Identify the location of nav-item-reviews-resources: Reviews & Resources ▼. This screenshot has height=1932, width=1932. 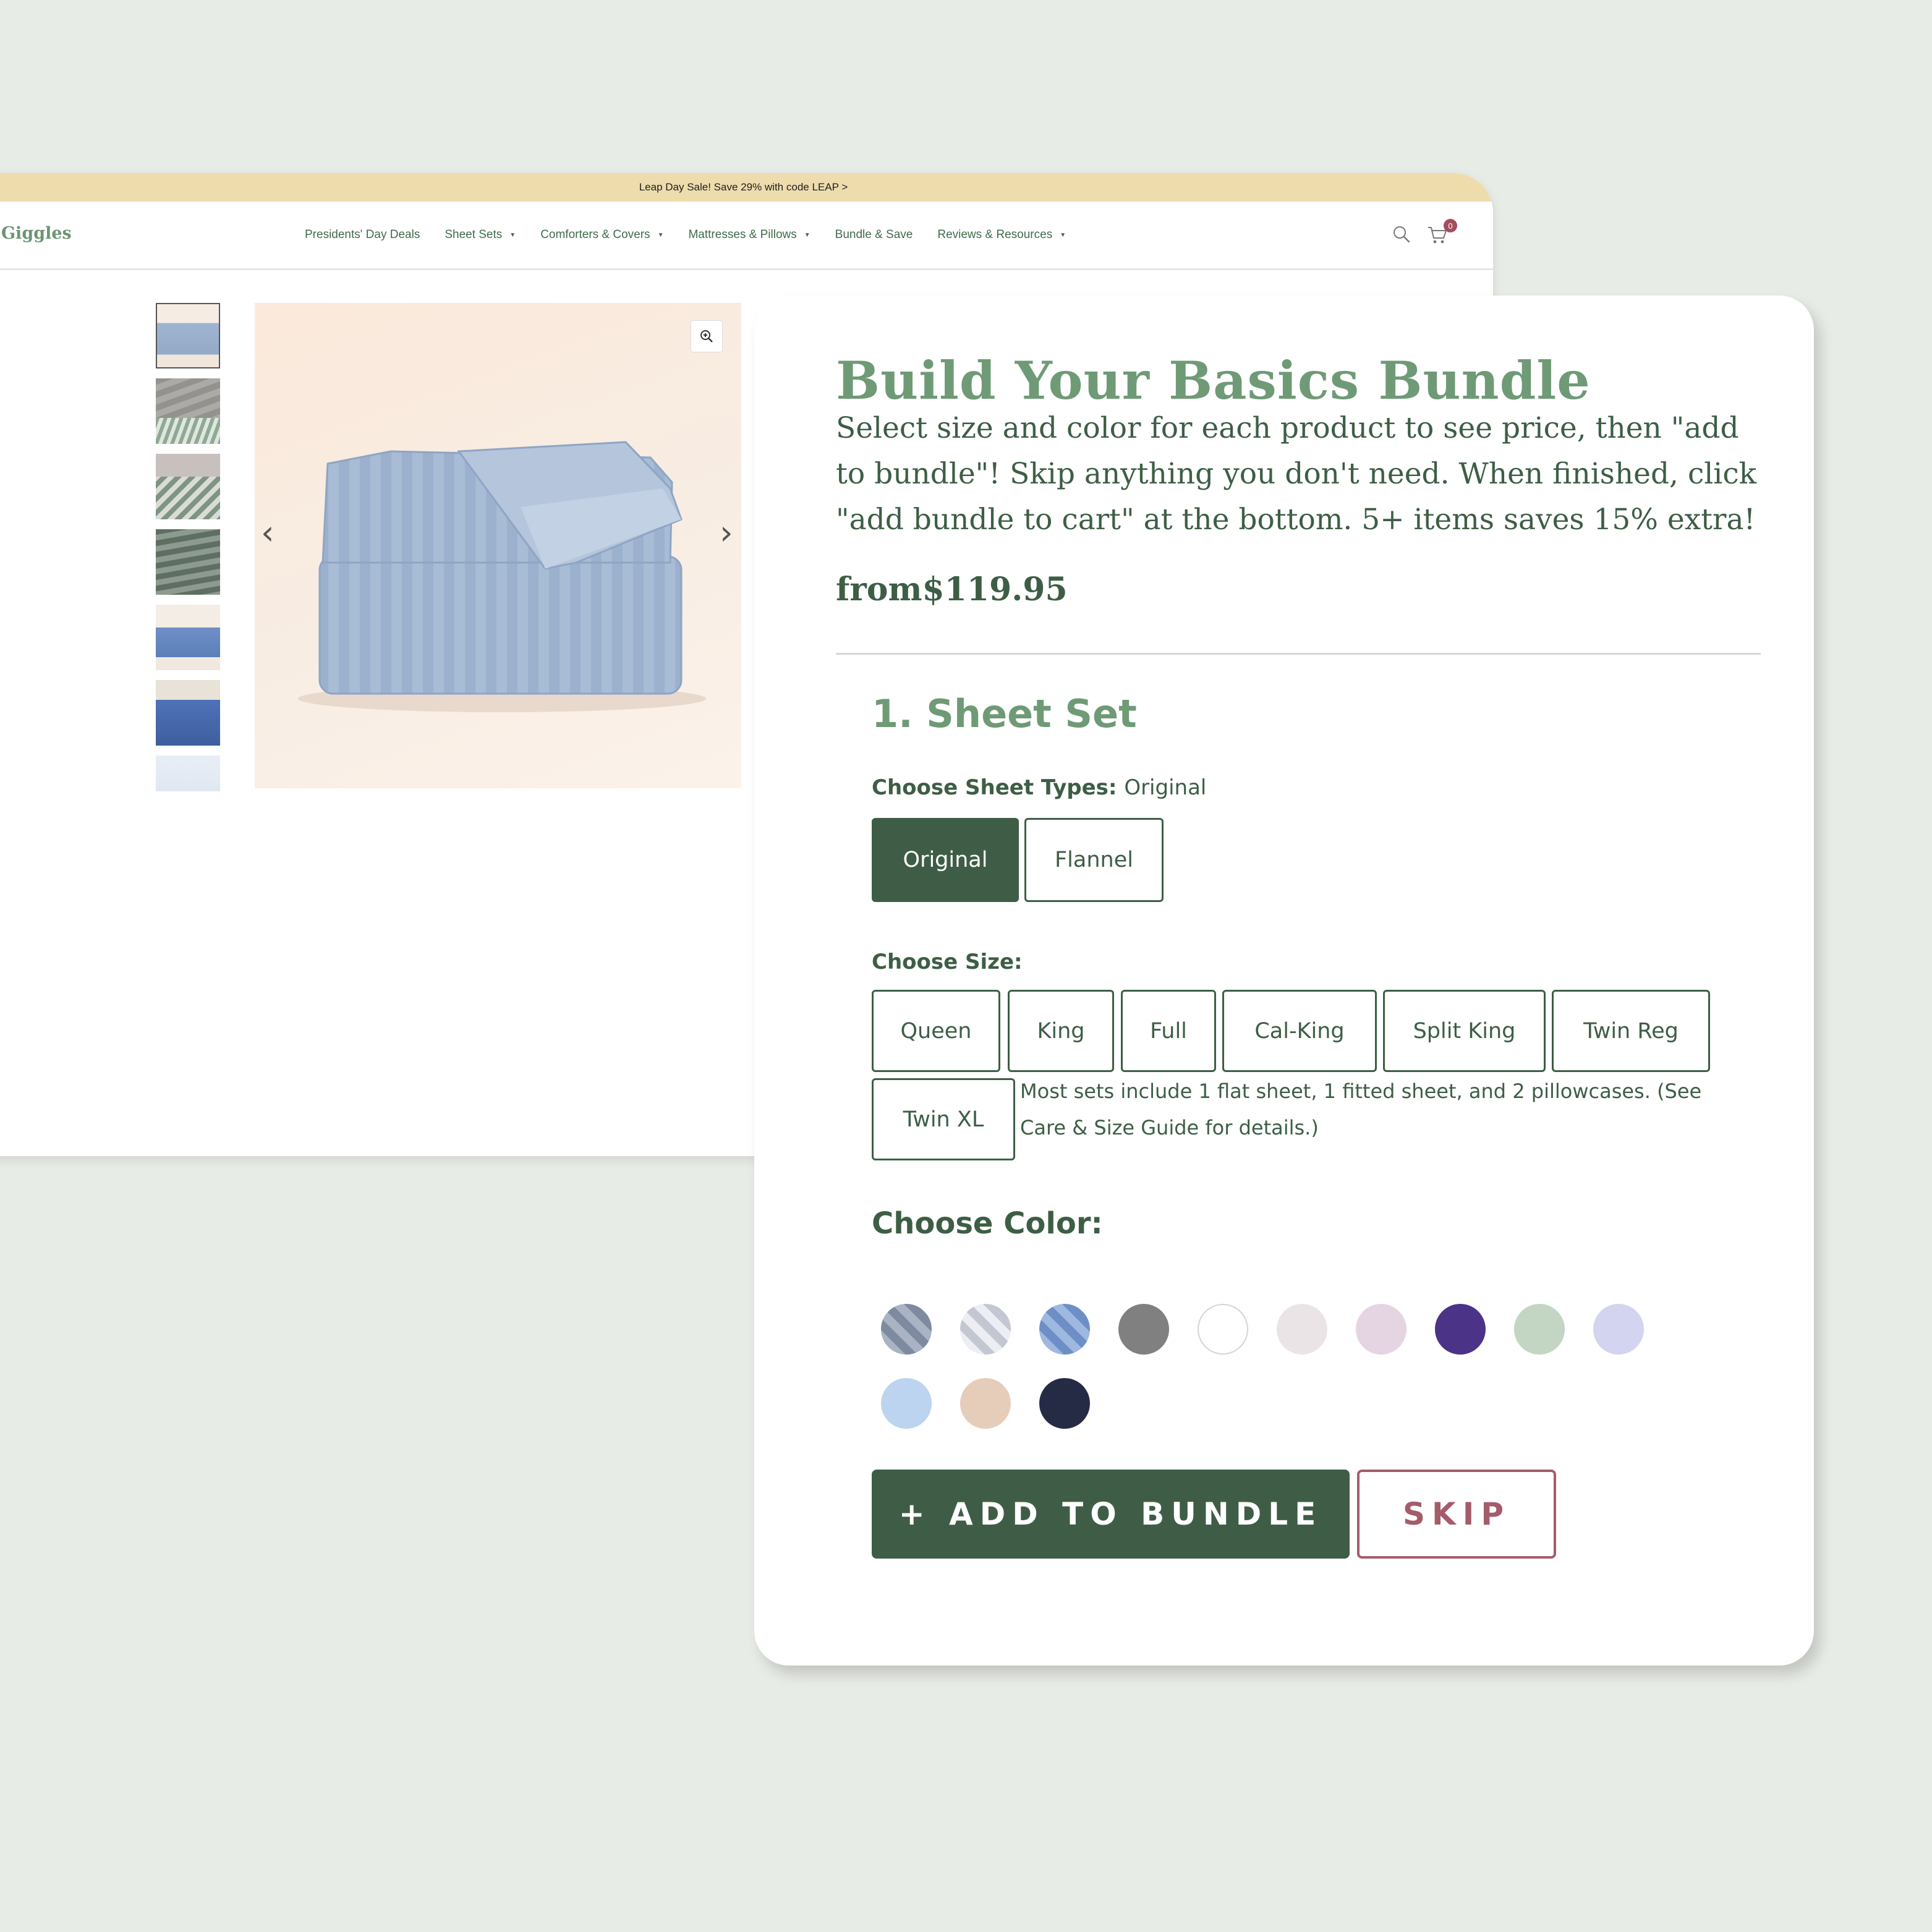
(1001, 235).